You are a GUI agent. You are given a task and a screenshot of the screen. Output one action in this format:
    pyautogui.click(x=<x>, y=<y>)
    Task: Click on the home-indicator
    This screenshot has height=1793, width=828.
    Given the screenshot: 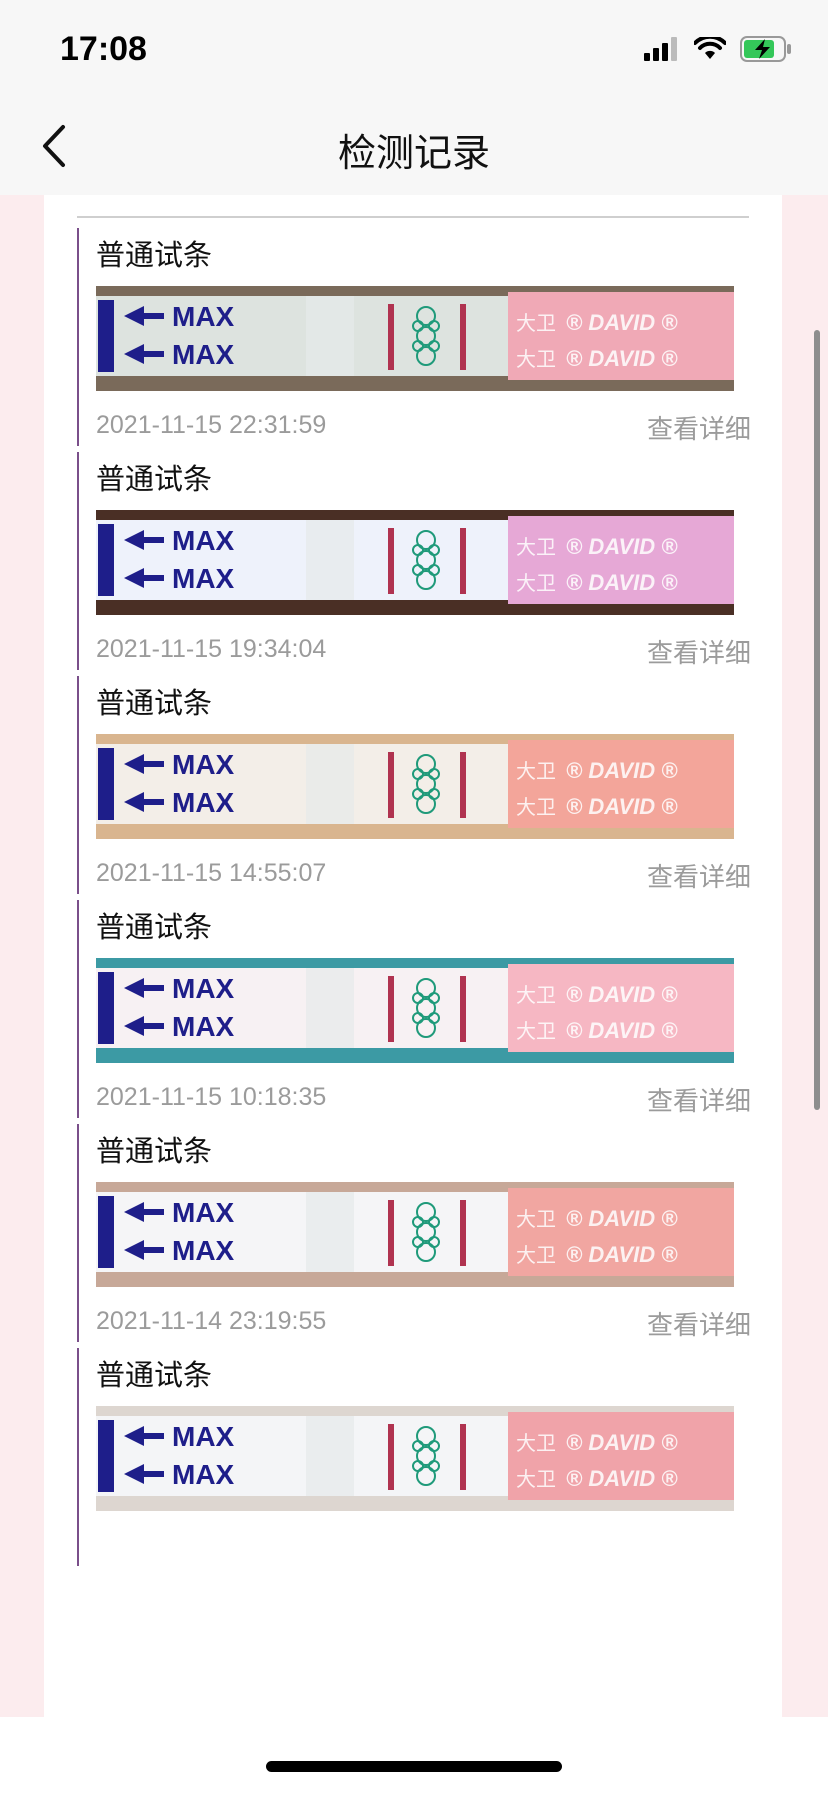 What is the action you would take?
    pyautogui.click(x=414, y=1766)
    